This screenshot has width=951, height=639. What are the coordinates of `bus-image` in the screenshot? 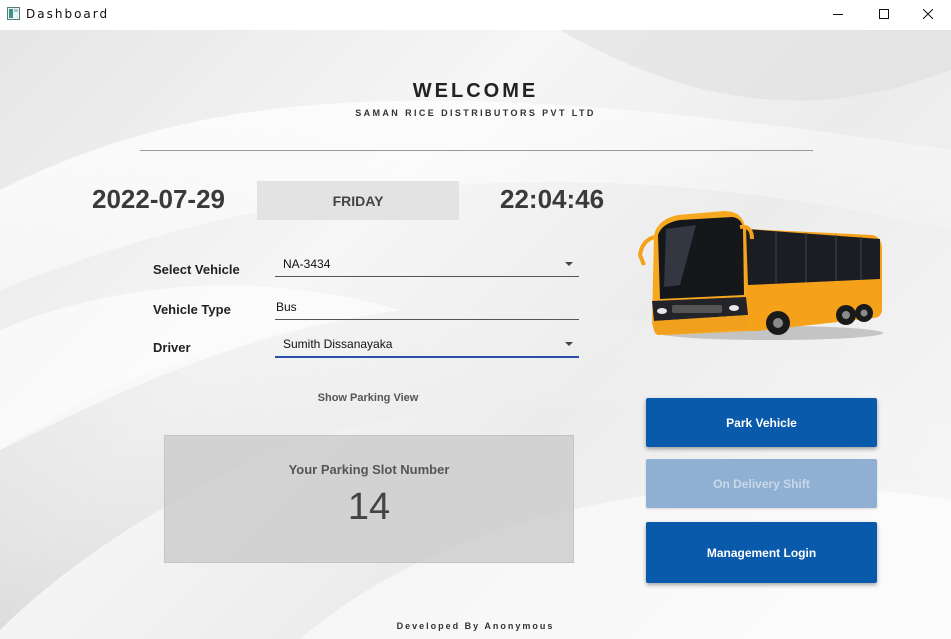 It's located at (761, 275).